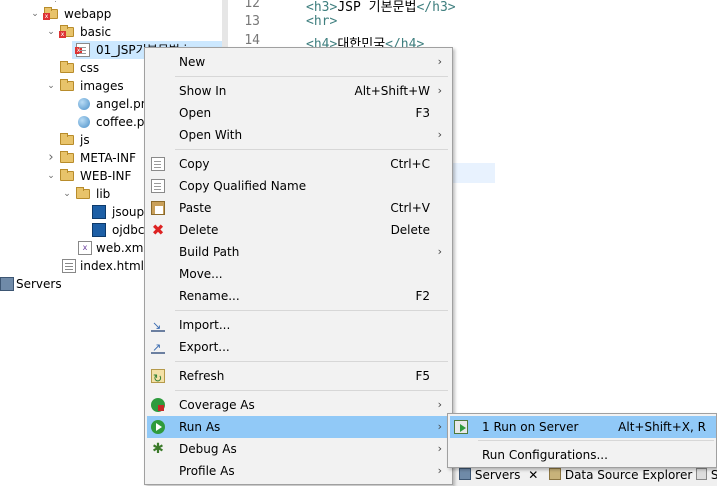 The width and height of the screenshot is (717, 486). What do you see at coordinates (78, 104) in the screenshot?
I see `tree-item-angel-png: angel.png` at bounding box center [78, 104].